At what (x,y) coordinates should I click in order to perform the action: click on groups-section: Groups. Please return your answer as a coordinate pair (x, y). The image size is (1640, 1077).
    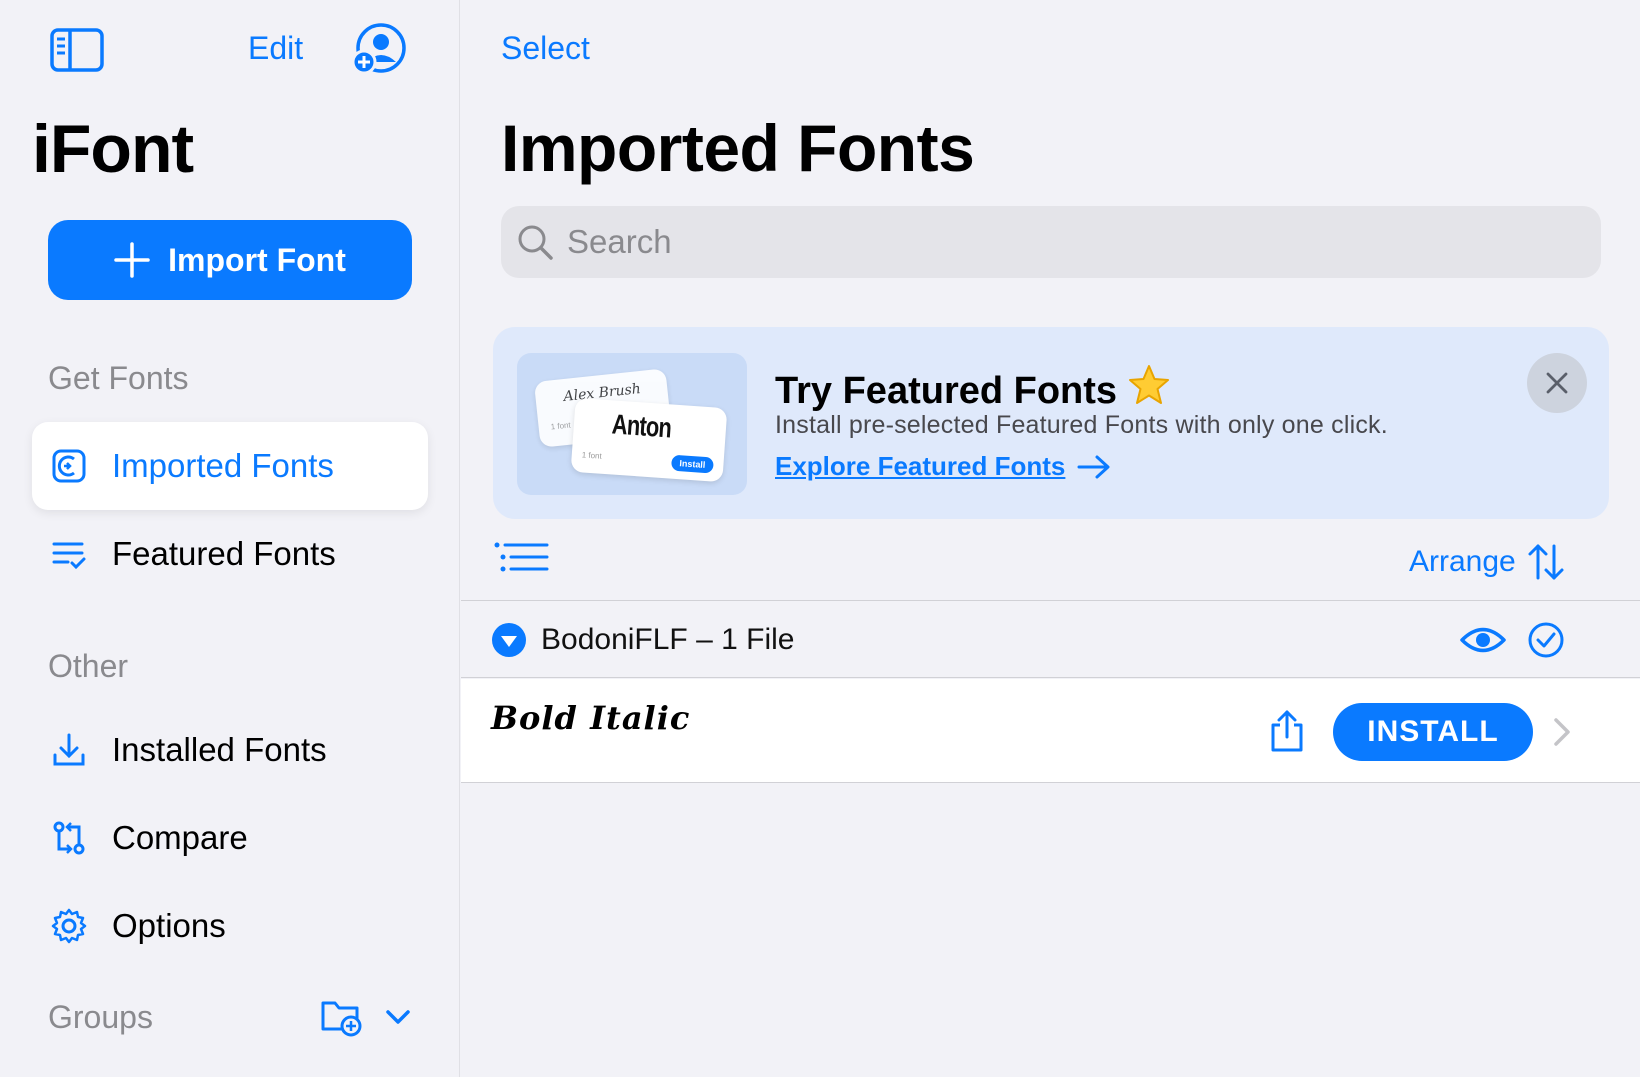
    Looking at the image, I should click on (233, 1019).